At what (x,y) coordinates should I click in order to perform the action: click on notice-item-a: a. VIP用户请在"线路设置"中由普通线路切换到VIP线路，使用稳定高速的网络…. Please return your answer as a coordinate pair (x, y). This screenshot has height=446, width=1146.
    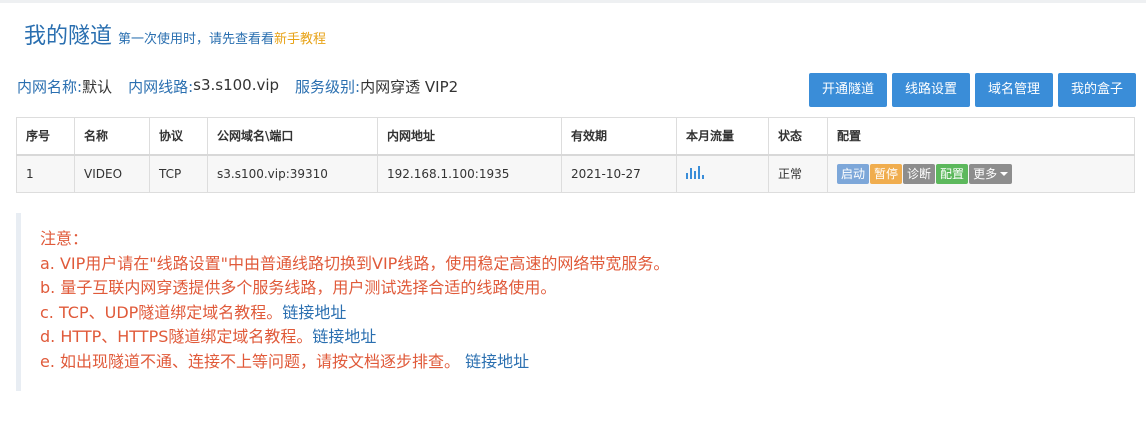
    Looking at the image, I should click on (355, 263).